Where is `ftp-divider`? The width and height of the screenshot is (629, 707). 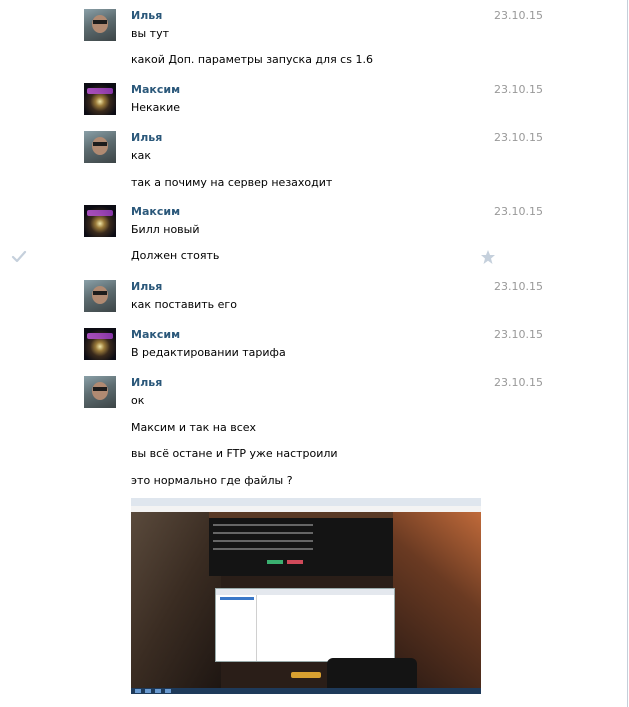 ftp-divider is located at coordinates (256, 628).